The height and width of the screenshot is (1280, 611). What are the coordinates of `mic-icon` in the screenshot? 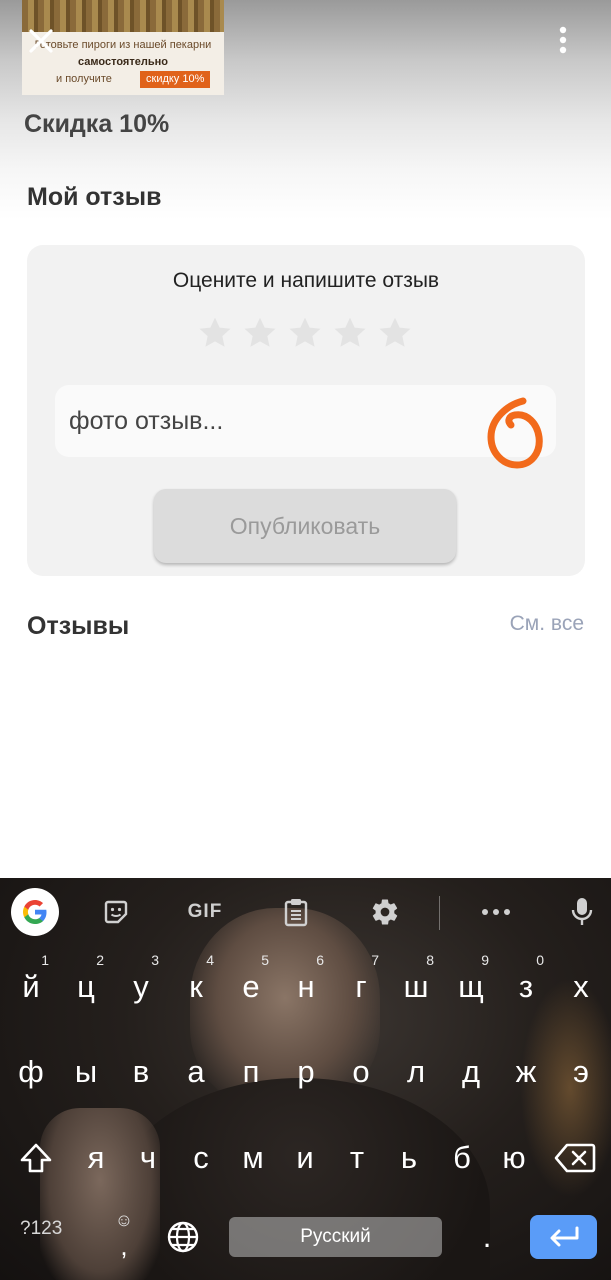 It's located at (582, 911).